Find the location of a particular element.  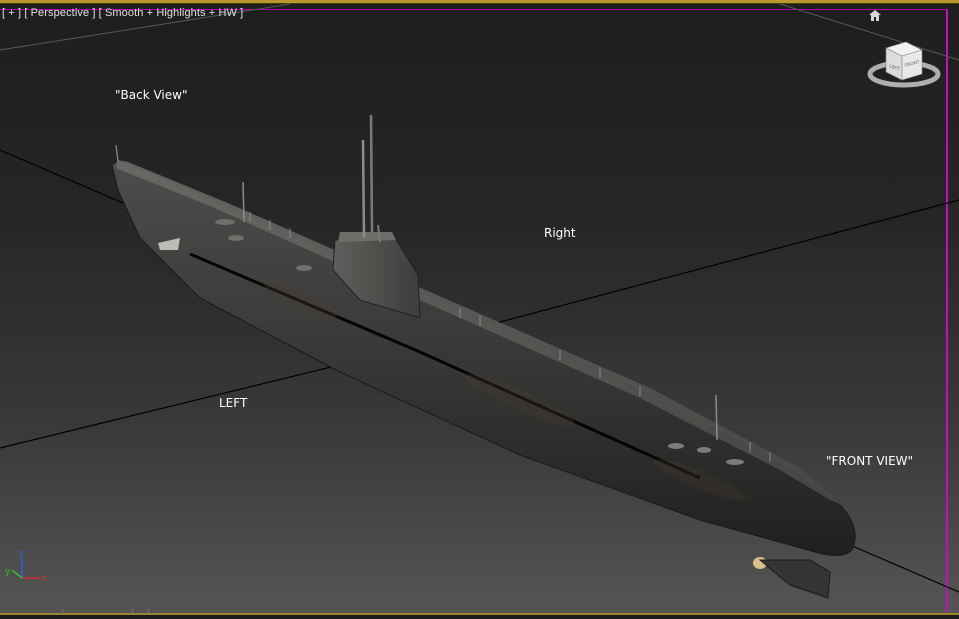

axis-x-label: x is located at coordinates (44, 579).